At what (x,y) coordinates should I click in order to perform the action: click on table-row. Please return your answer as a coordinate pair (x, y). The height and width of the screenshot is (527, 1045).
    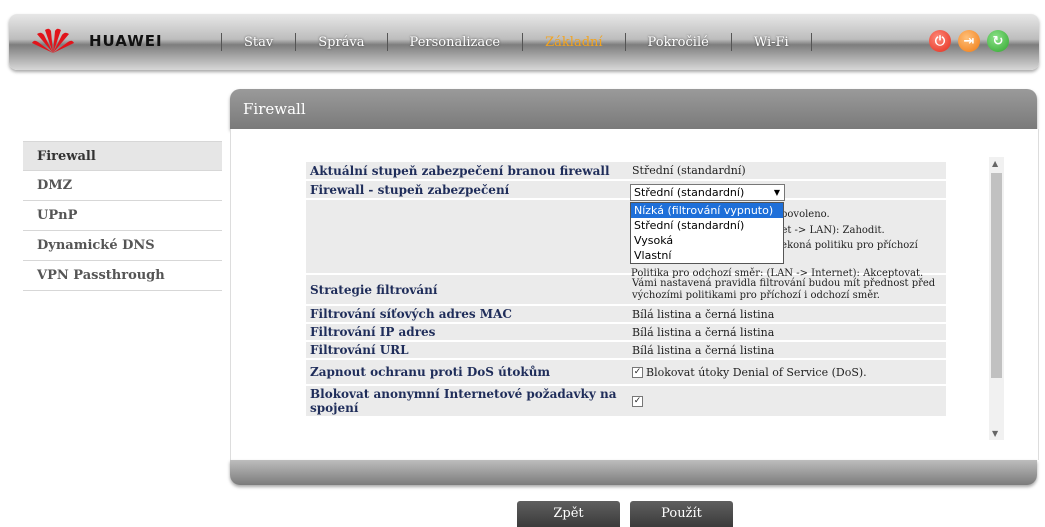
    Looking at the image, I should click on (626, 236).